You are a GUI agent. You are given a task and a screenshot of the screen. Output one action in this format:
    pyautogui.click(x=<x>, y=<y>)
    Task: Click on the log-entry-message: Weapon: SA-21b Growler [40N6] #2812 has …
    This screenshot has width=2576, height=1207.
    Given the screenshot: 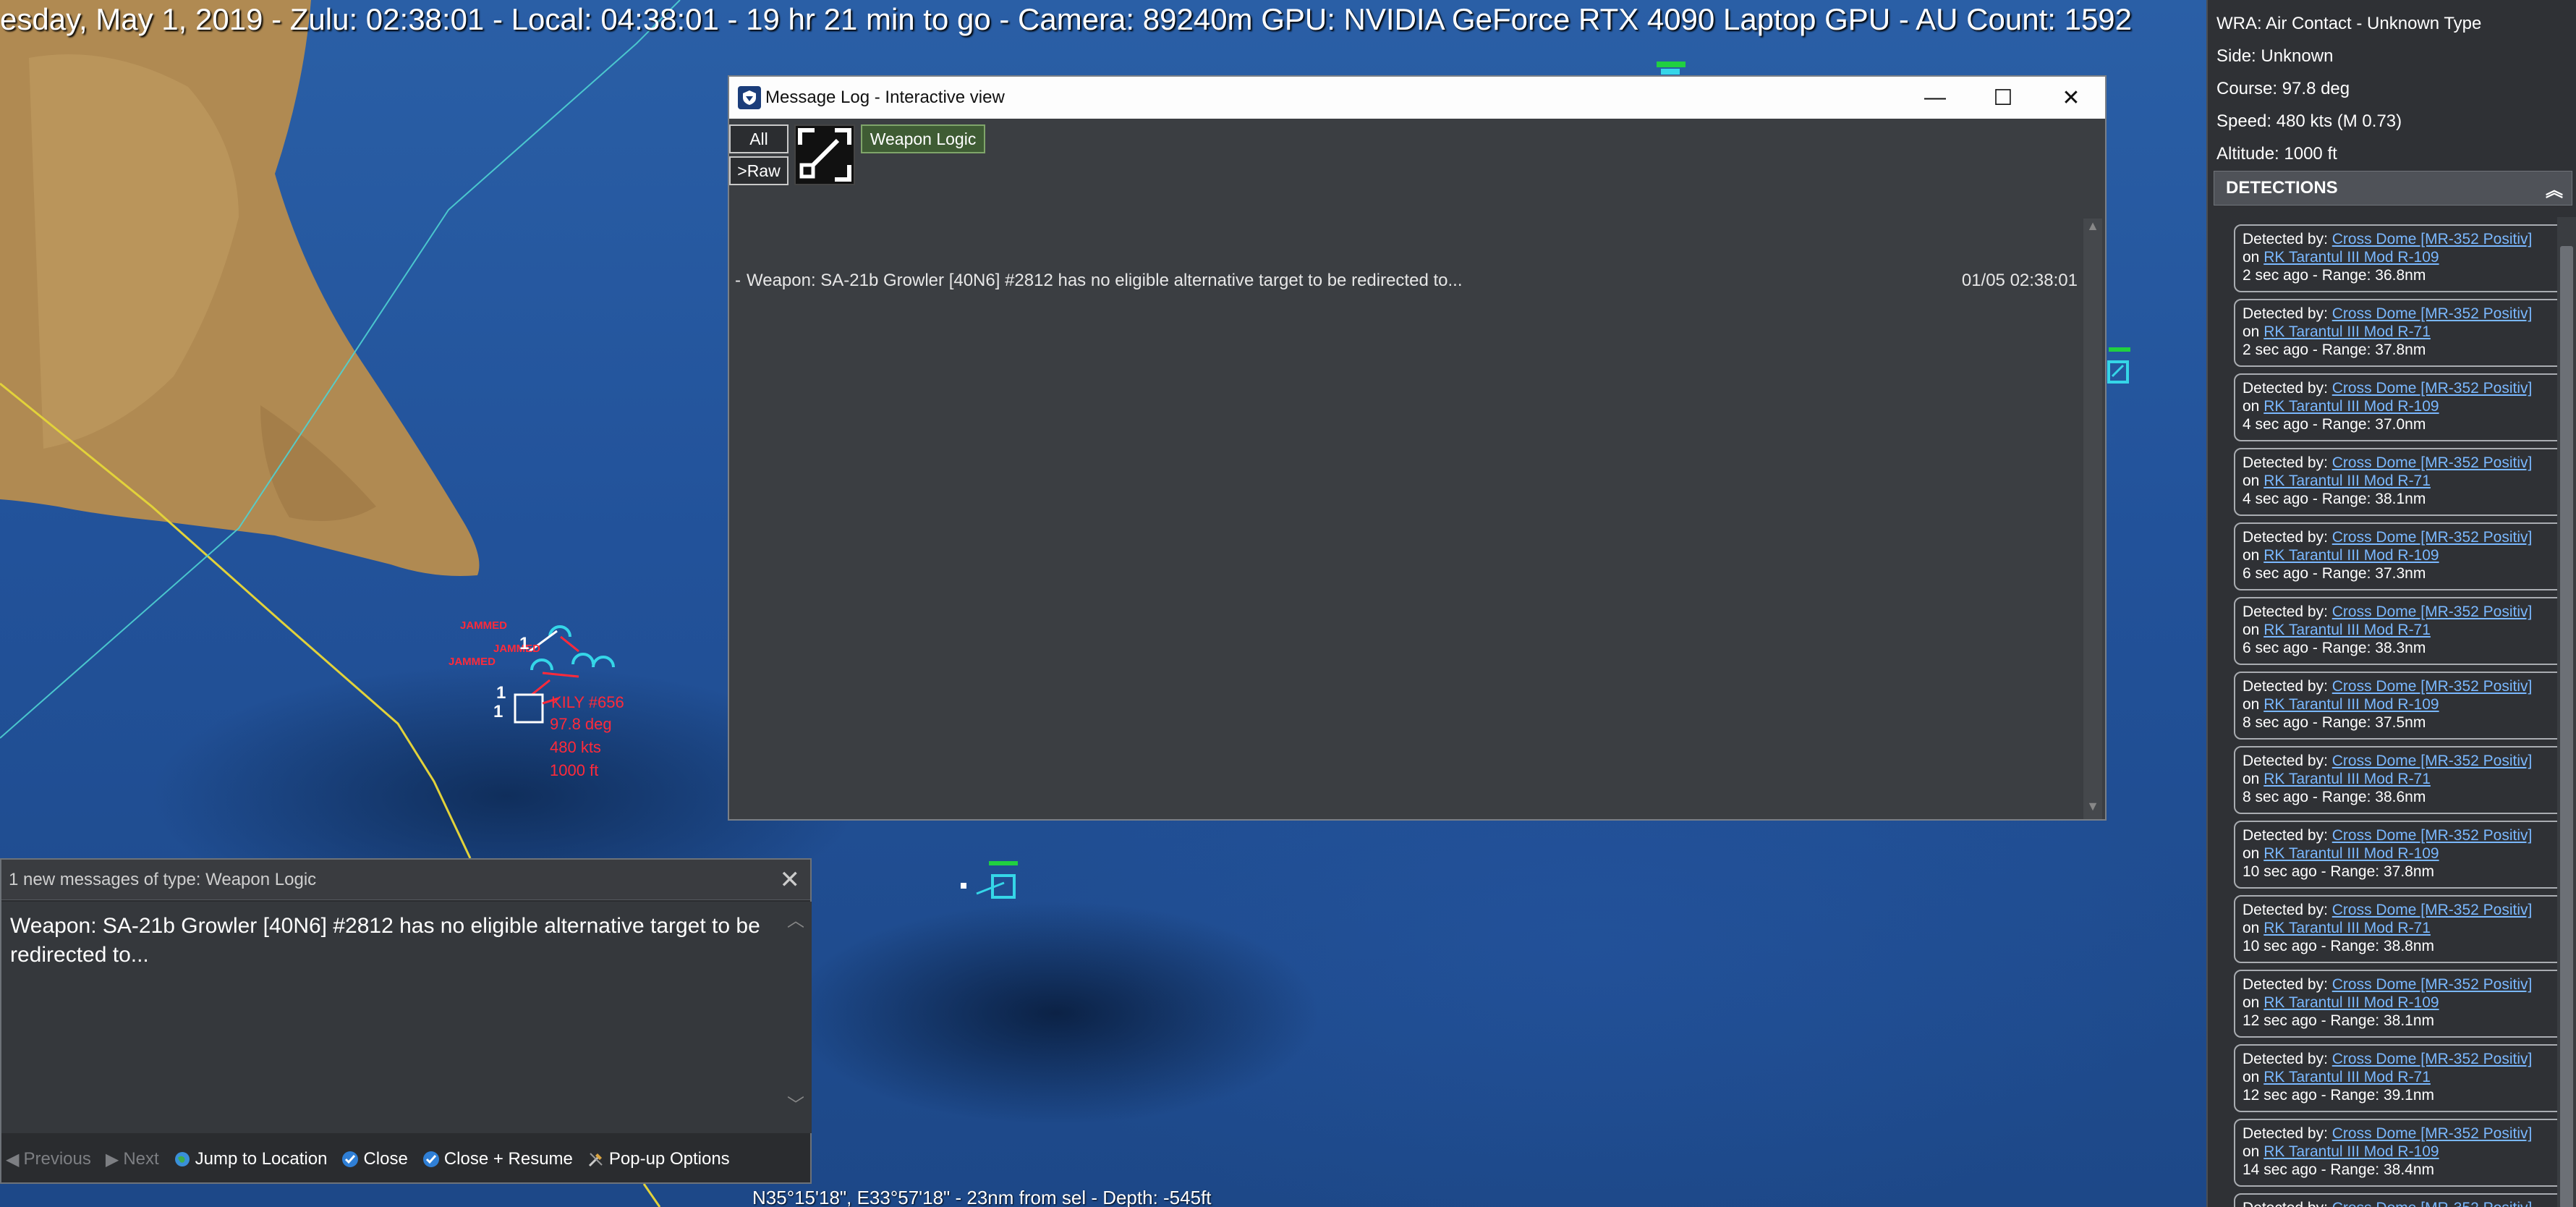 What is the action you would take?
    pyautogui.click(x=1105, y=280)
    